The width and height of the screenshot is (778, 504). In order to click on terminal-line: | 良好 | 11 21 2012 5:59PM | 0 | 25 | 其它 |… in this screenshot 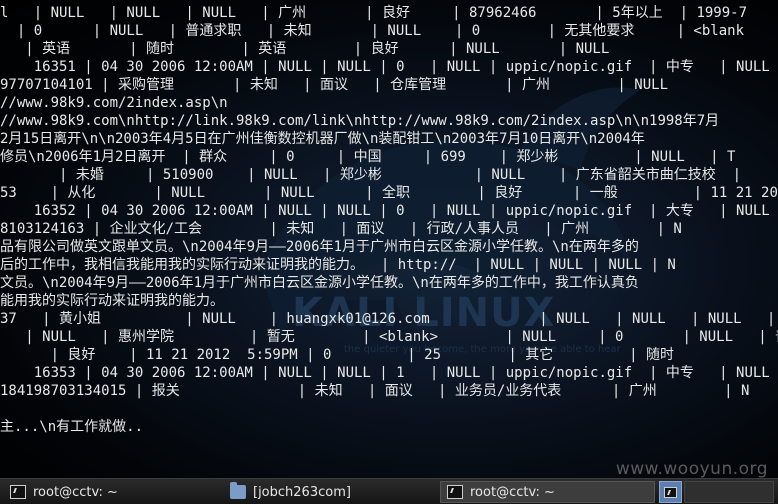, I will do `click(337, 355)`.